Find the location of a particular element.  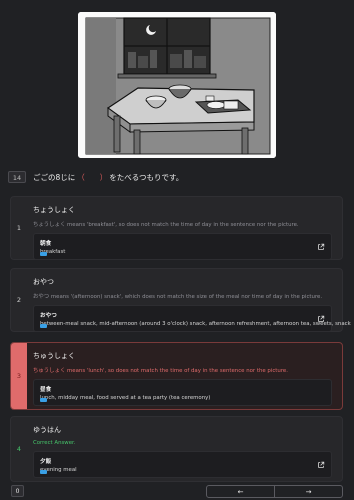

option-word: おやつ is located at coordinates (43, 282).